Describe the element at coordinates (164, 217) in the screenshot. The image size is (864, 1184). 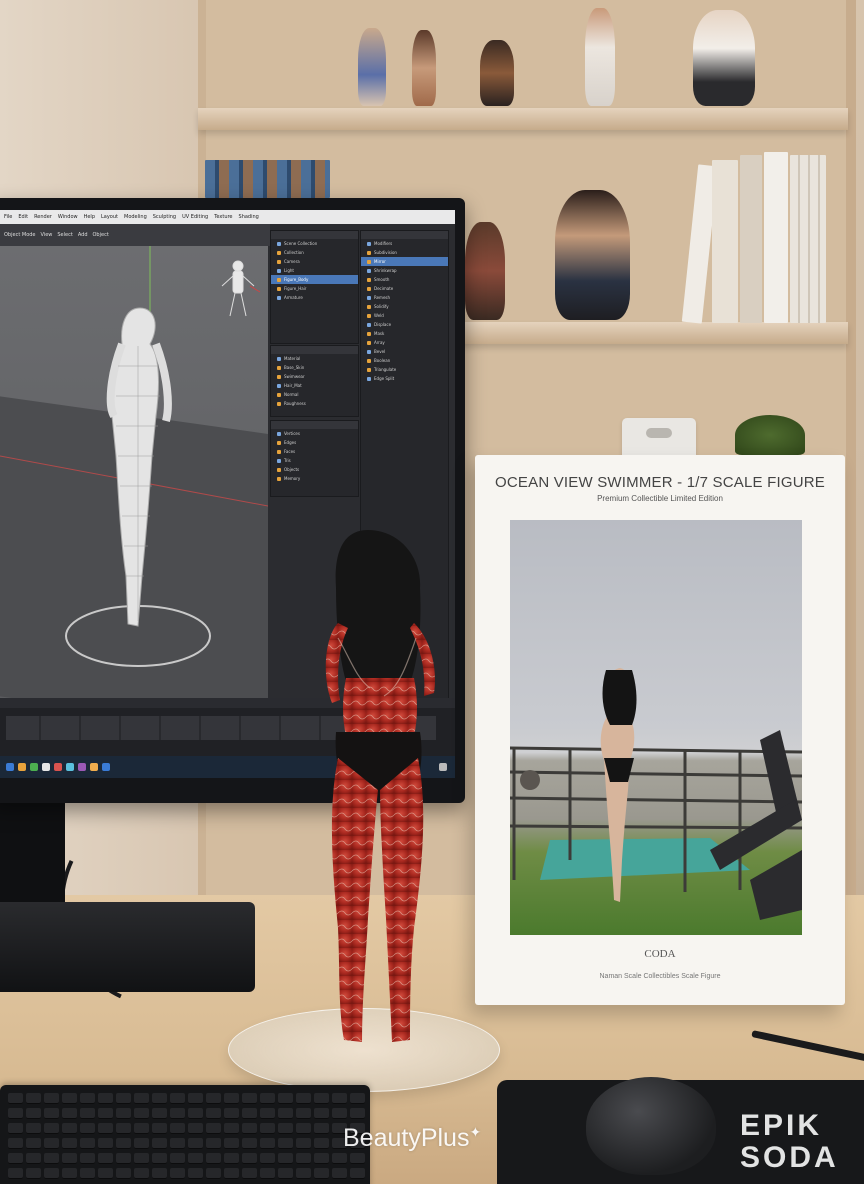
I see `menu-item: Sculpting` at that location.